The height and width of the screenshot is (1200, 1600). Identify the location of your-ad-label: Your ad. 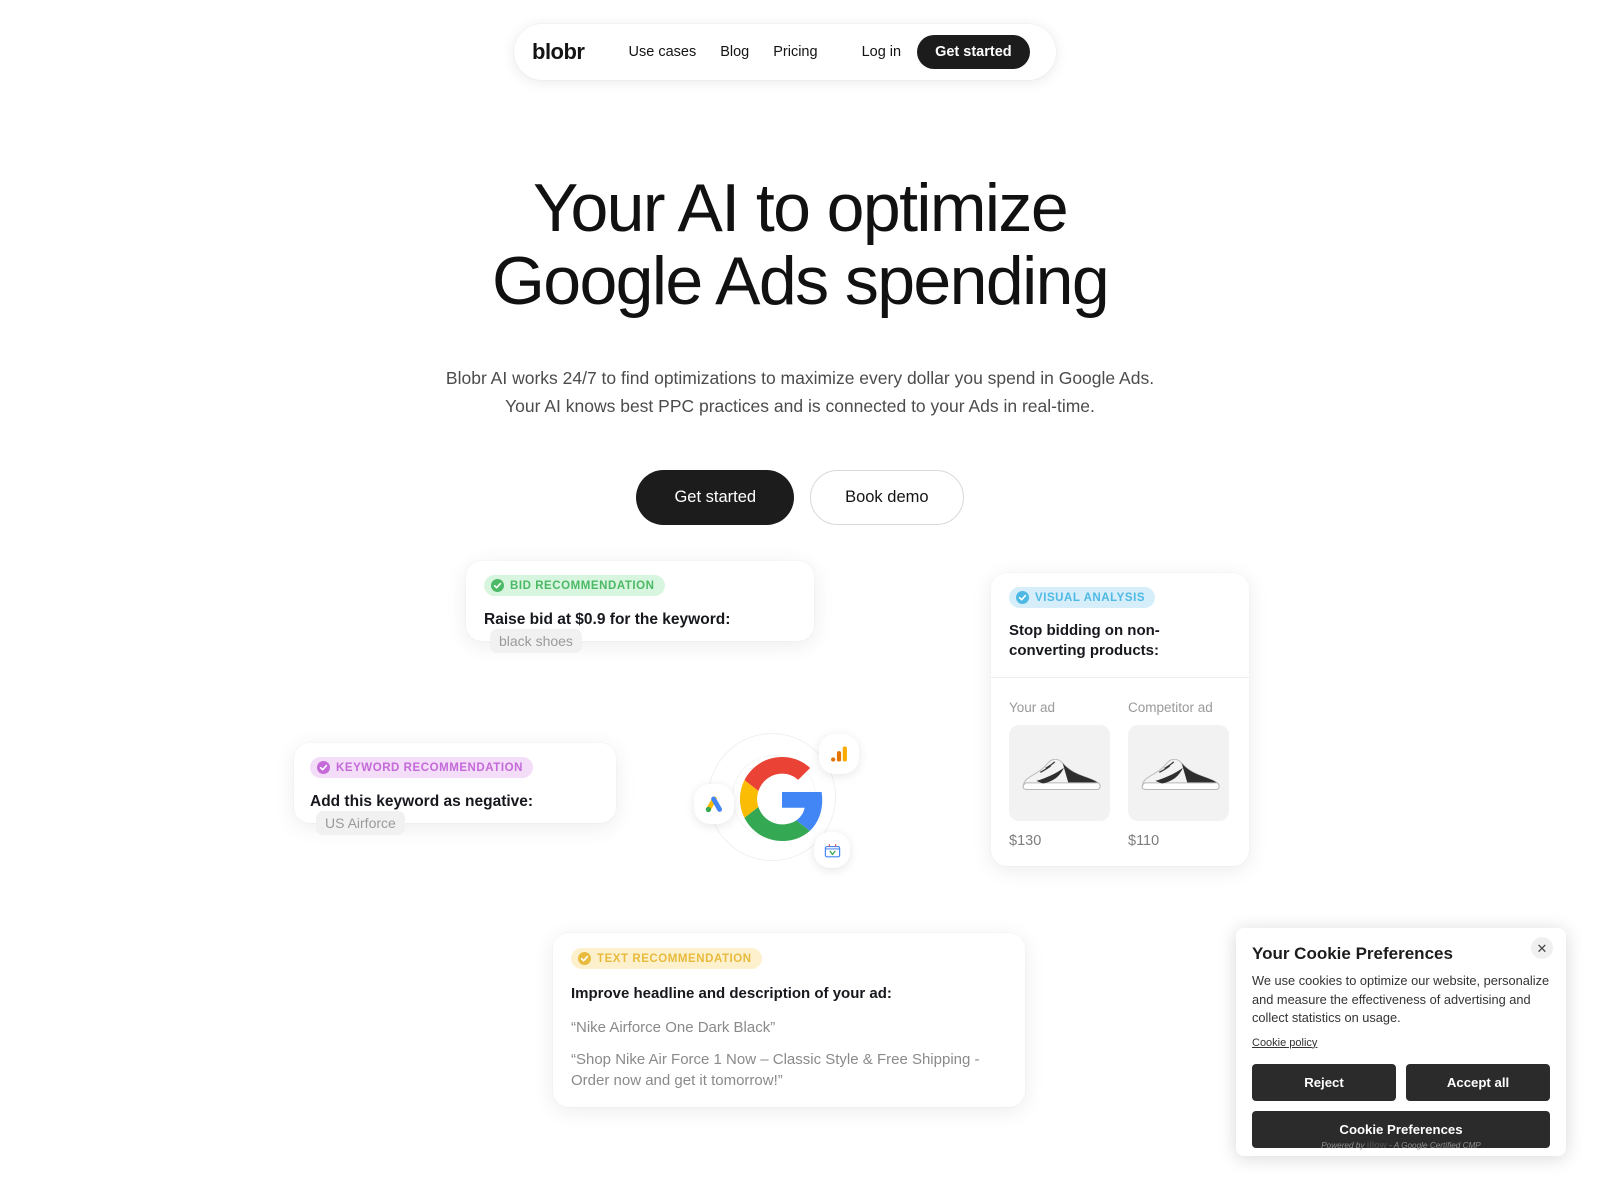
(1032, 707).